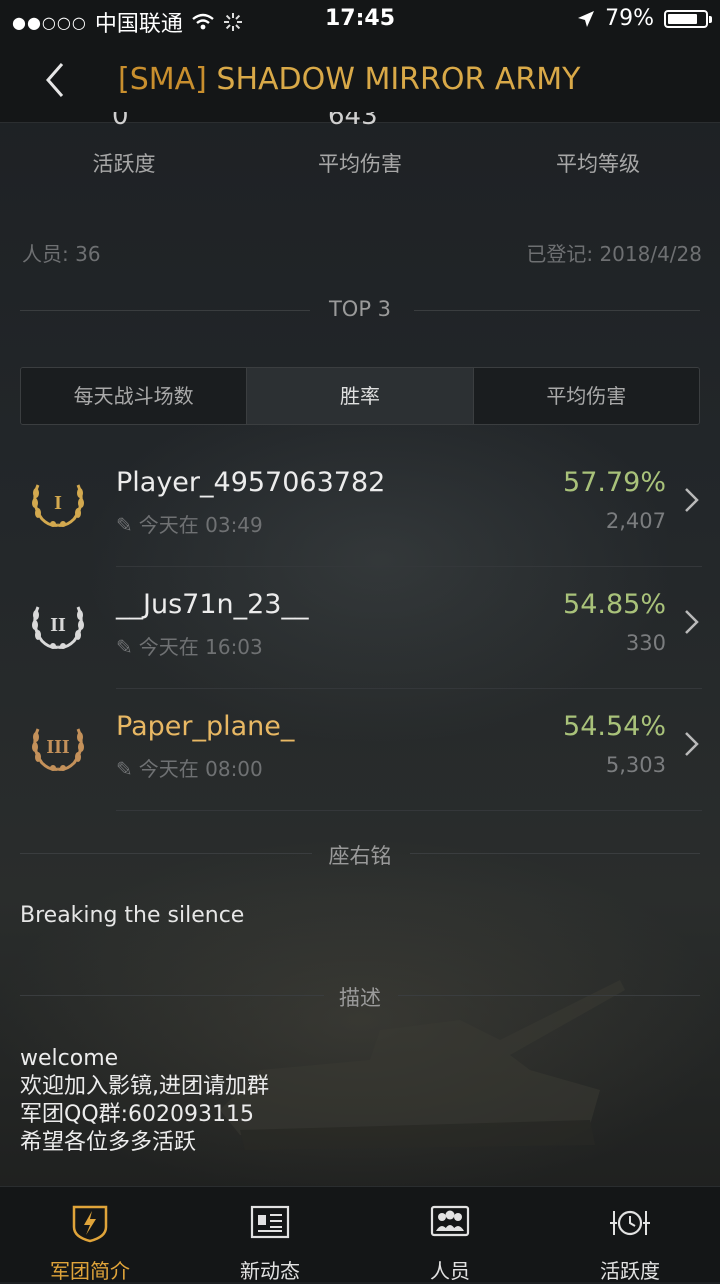 The width and height of the screenshot is (720, 1284). I want to click on top3-category-tabs: 每天战斗场数 胜率 平均伤害, so click(360, 396).